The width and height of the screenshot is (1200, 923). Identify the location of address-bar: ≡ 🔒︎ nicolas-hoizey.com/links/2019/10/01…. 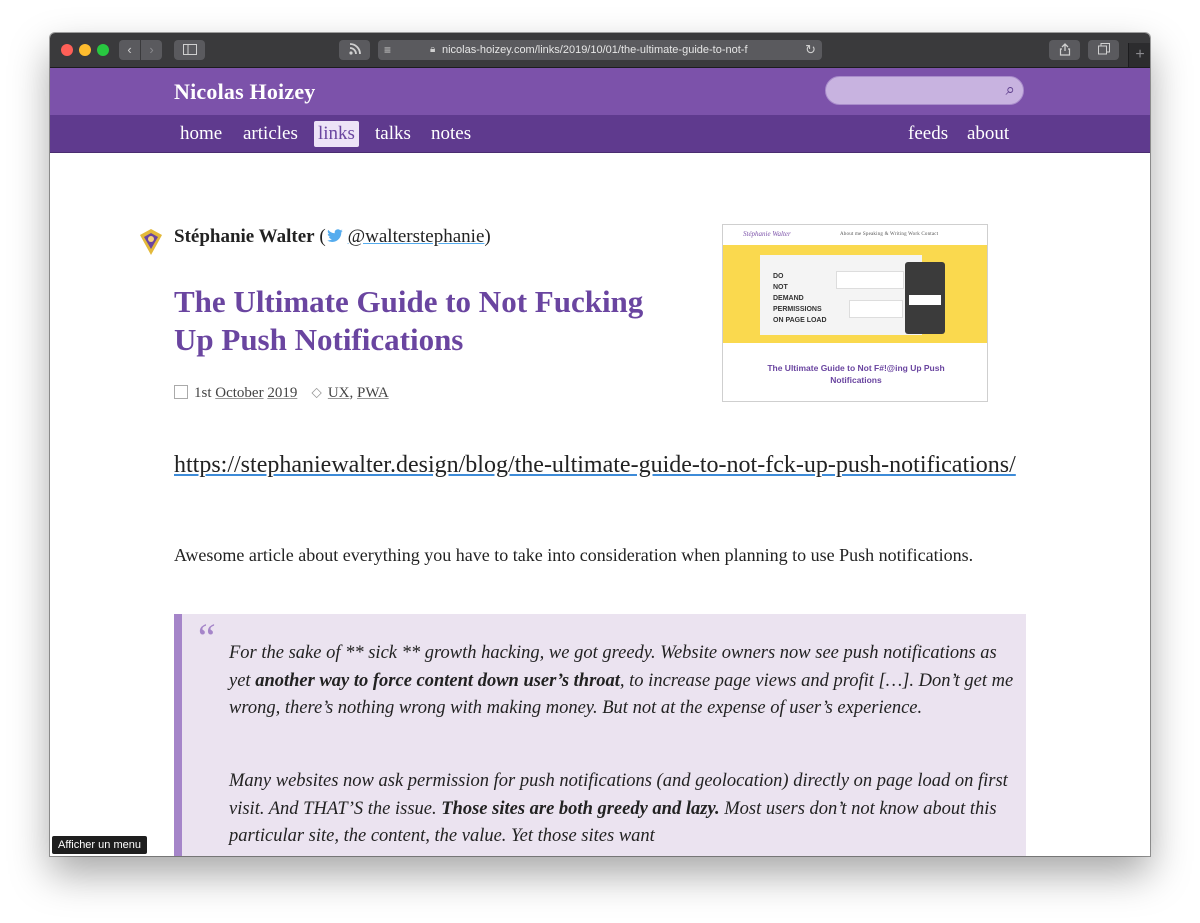
(600, 50).